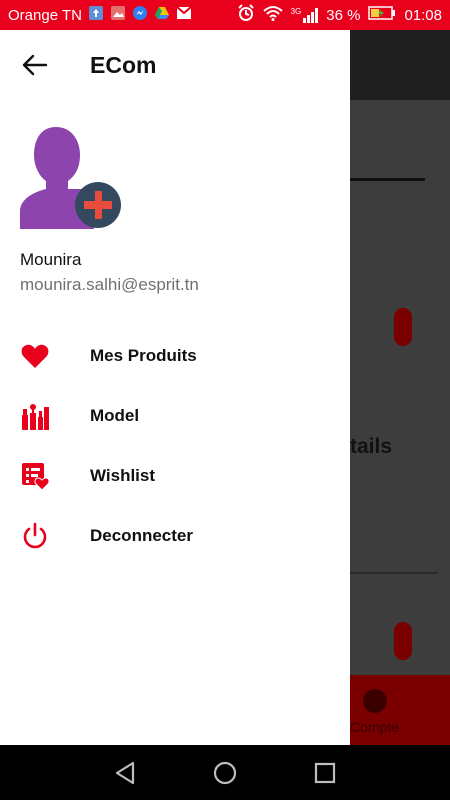  I want to click on menu-item-label: Wishlist, so click(123, 475).